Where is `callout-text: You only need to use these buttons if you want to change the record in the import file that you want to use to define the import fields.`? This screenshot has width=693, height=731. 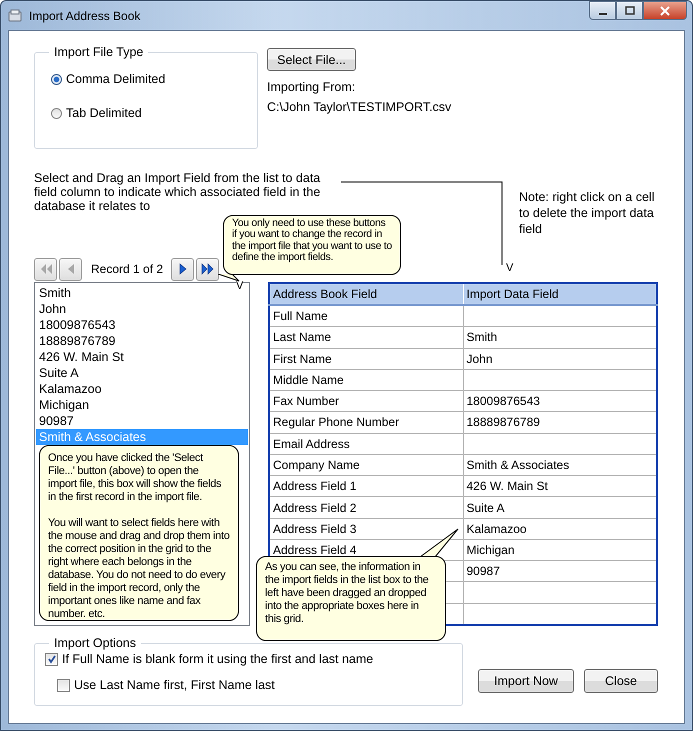 callout-text: You only need to use these buttons if you want to change the record in the import file that you want to use to define the import fields. is located at coordinates (312, 241).